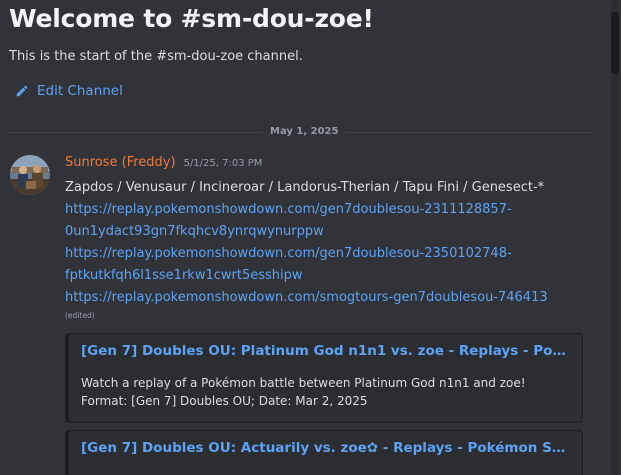 The image size is (621, 475). What do you see at coordinates (22, 91) in the screenshot?
I see `pencil-icon` at bounding box center [22, 91].